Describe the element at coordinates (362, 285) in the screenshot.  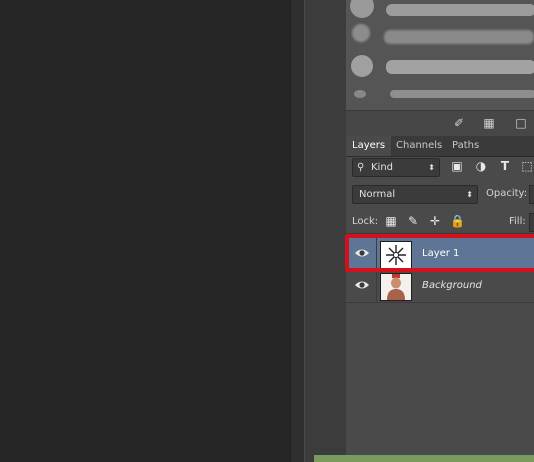
I see `visibility-eye-icon` at that location.